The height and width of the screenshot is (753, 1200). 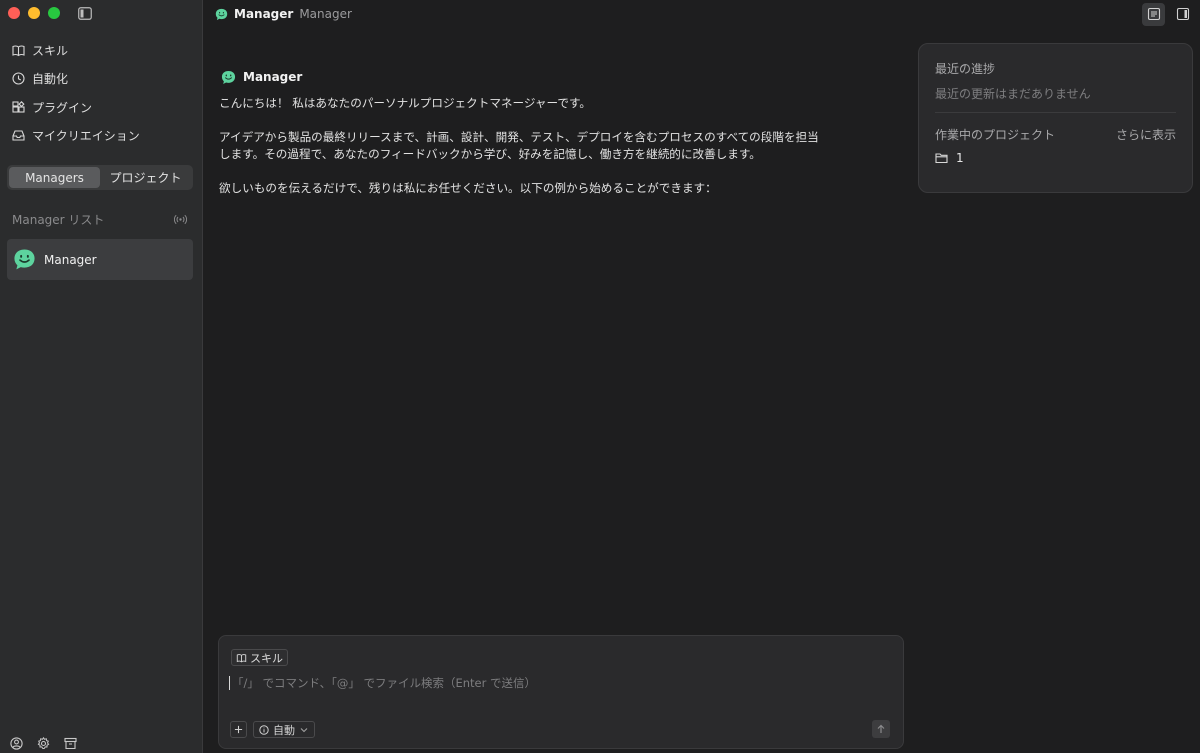 I want to click on top-bar-actions, so click(x=1171, y=14).